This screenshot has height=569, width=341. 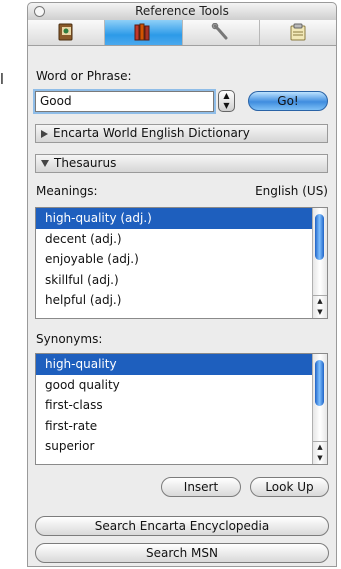 I want to click on books-icon, so click(x=142, y=32).